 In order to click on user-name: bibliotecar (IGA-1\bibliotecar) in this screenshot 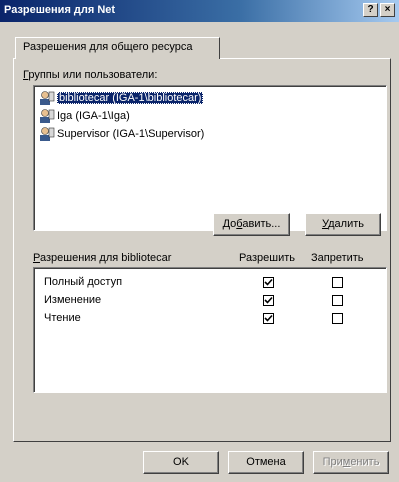, I will do `click(130, 98)`.